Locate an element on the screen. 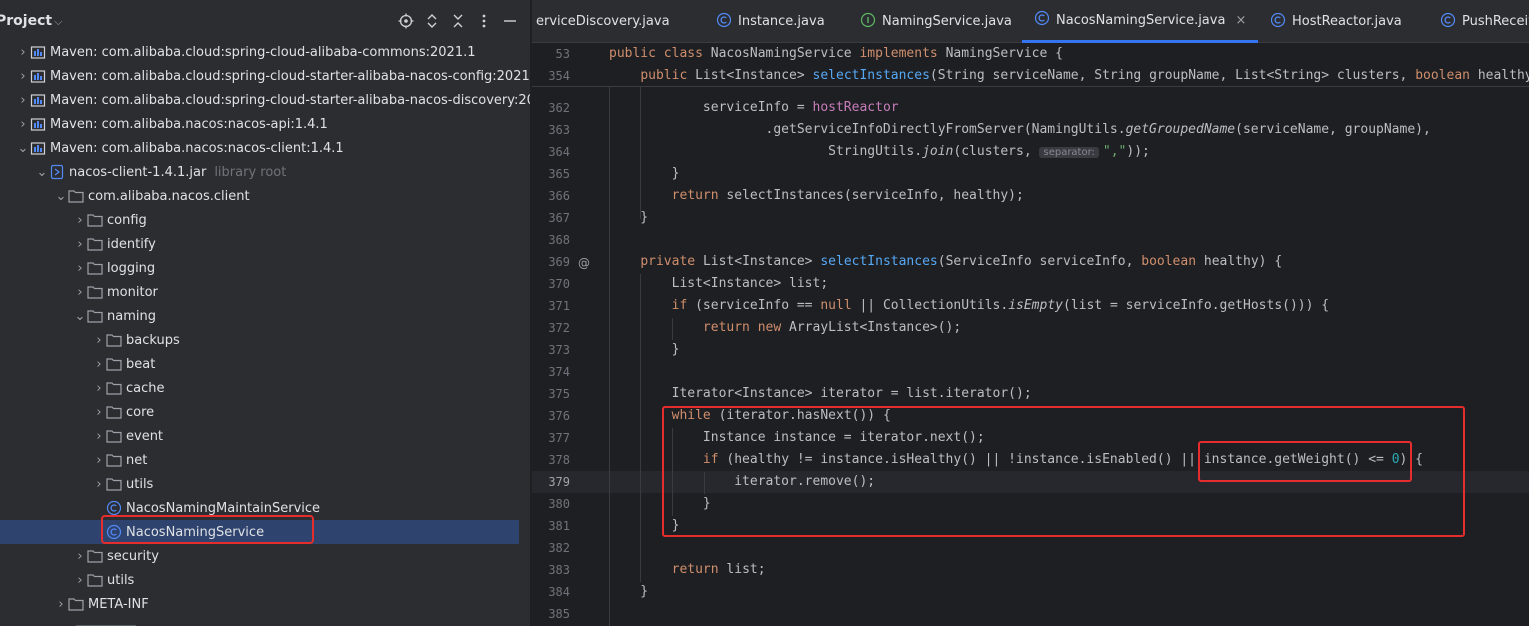  tree-item: › net is located at coordinates (259, 460).